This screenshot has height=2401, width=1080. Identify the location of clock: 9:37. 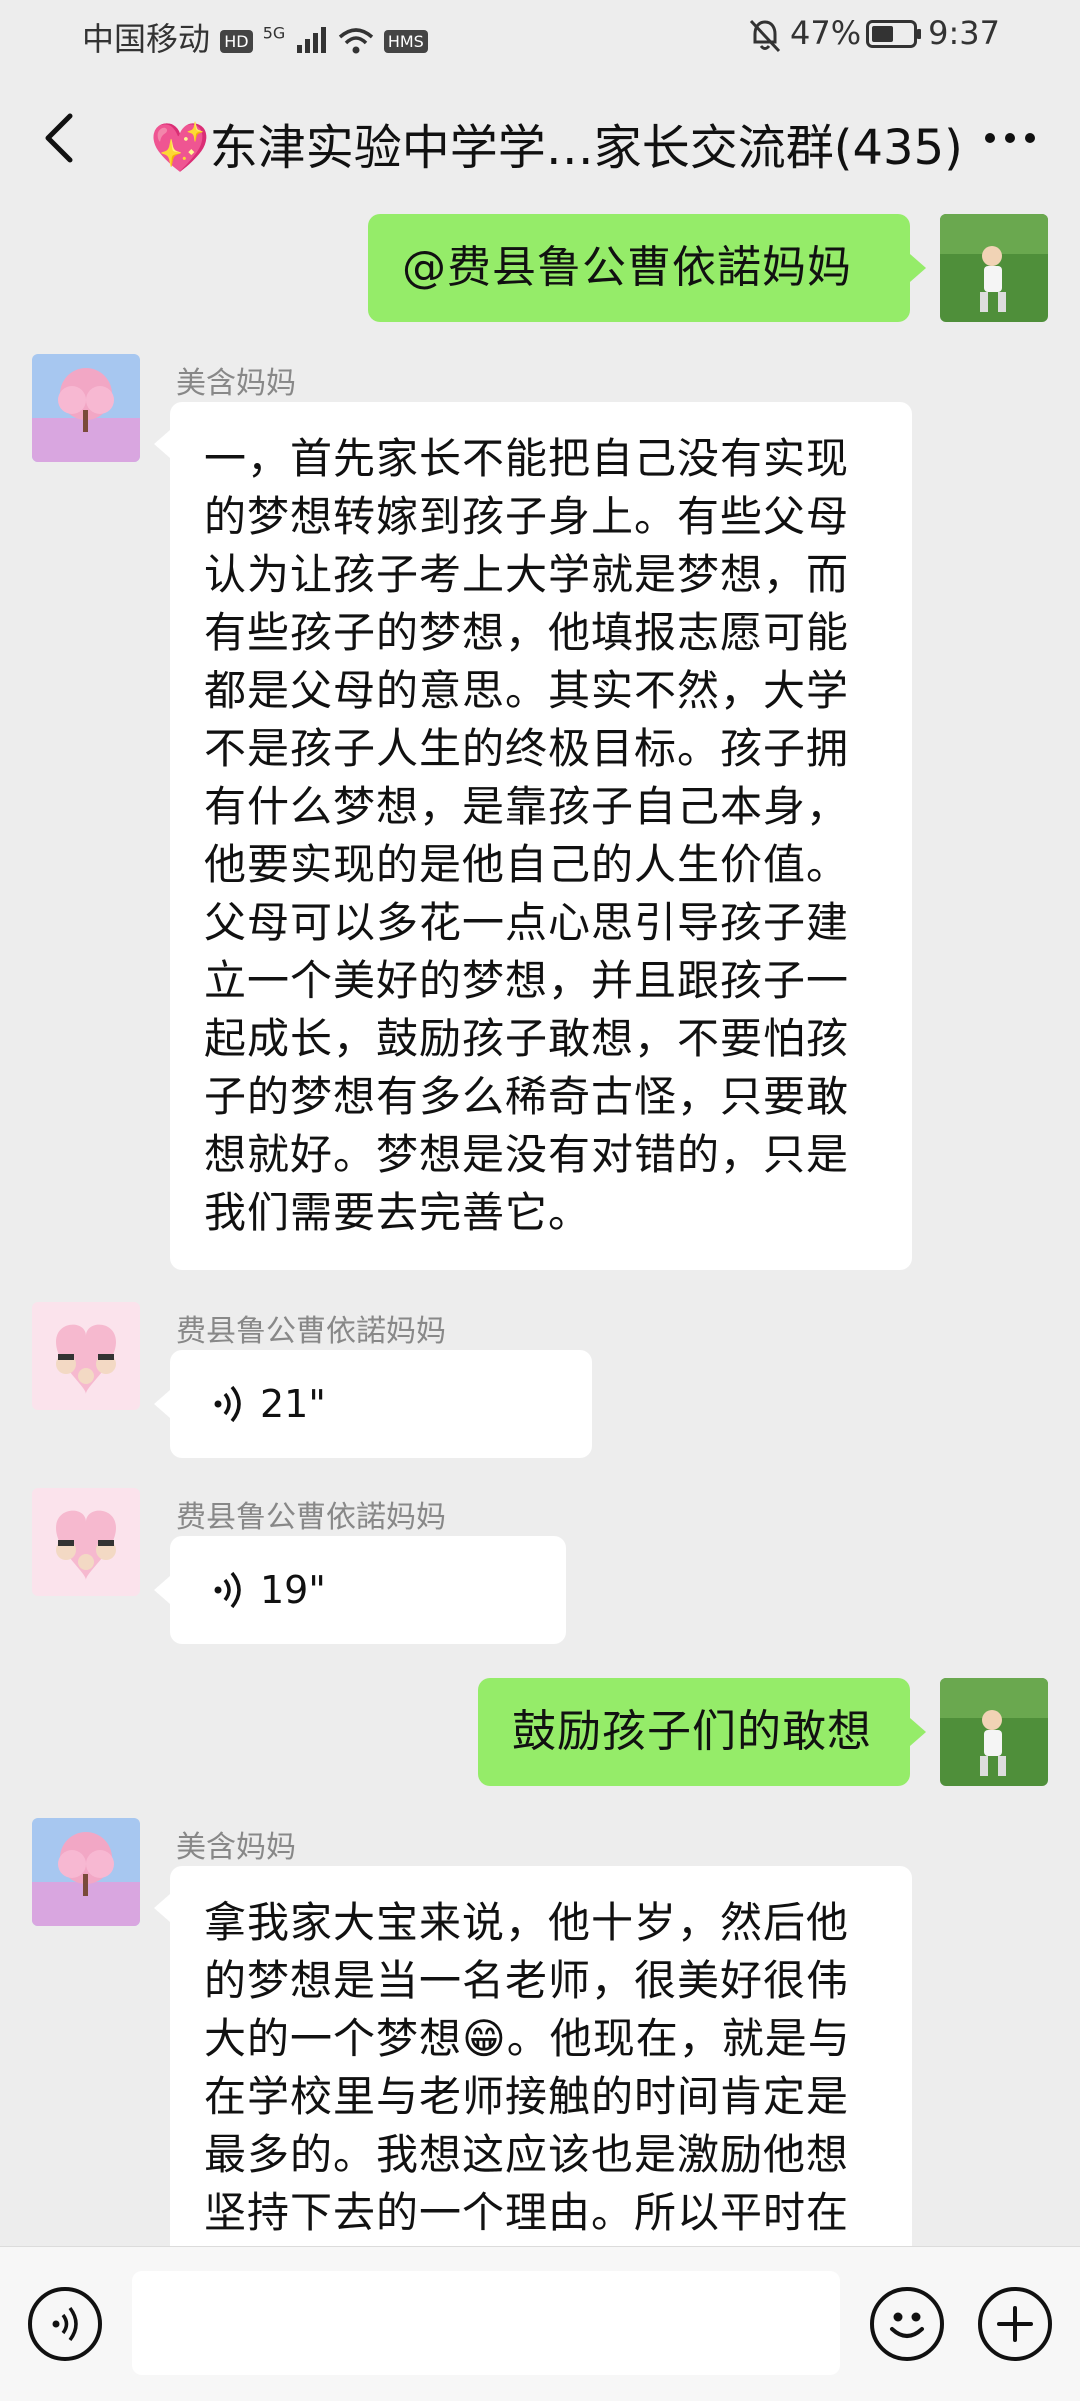
(964, 33).